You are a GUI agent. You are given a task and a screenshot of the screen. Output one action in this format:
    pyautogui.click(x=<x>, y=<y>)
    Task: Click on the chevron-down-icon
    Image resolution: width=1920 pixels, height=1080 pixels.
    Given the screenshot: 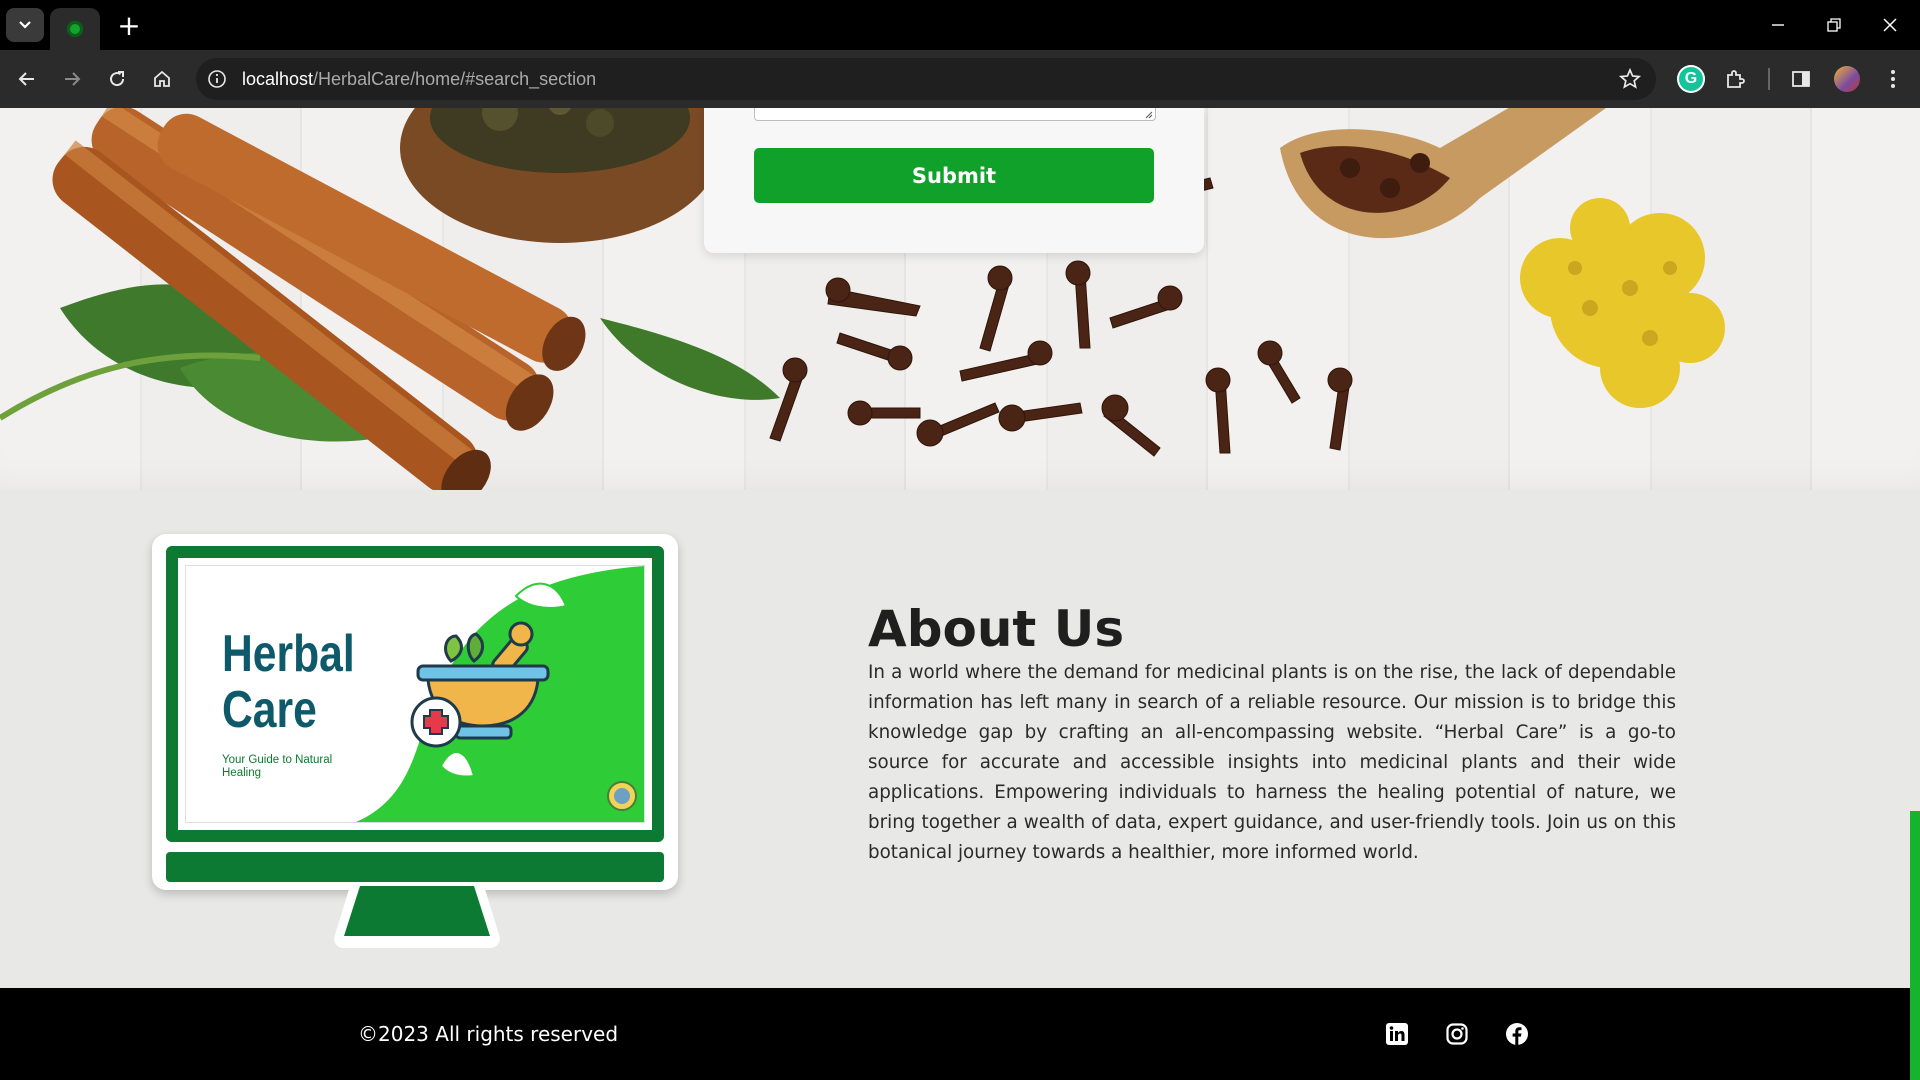 What is the action you would take?
    pyautogui.click(x=25, y=25)
    